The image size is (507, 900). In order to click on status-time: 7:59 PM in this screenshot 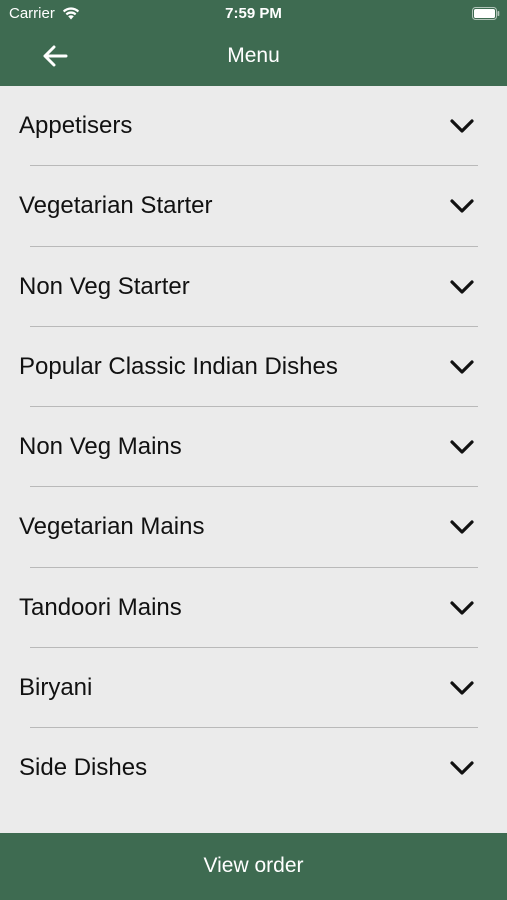, I will do `click(253, 13)`.